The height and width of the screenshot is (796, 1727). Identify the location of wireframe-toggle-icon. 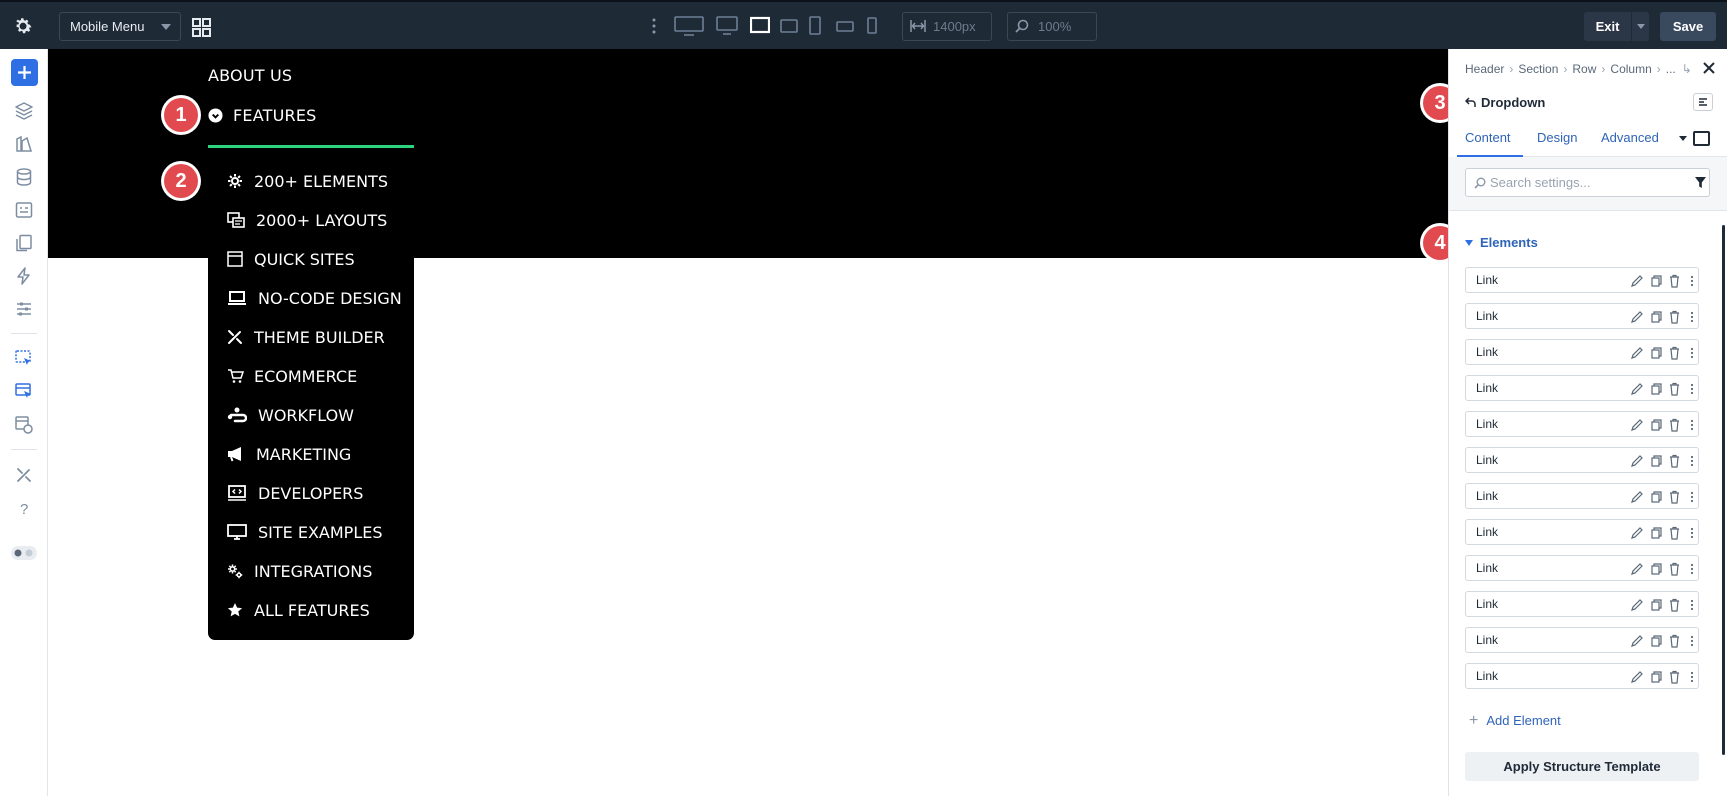
(1701, 138).